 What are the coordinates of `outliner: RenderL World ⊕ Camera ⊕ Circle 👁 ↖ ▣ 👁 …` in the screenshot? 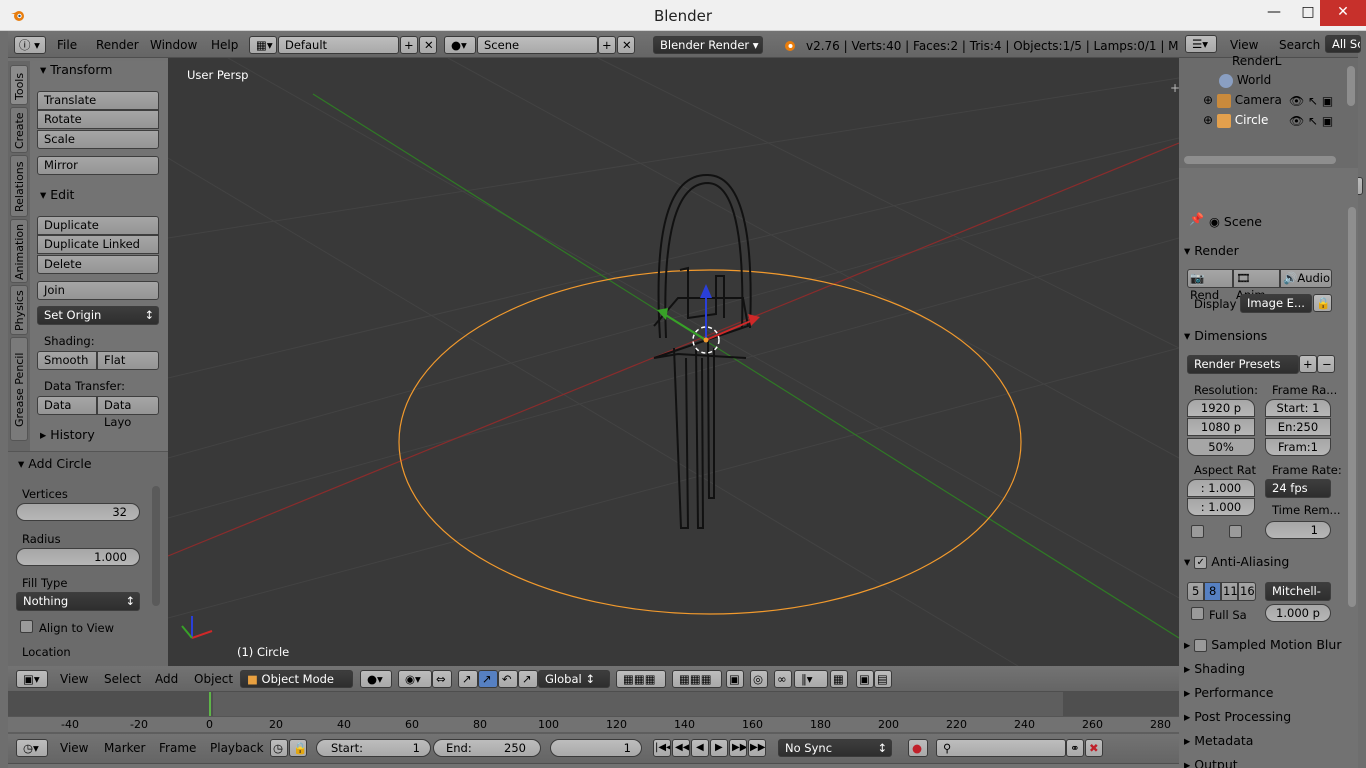 It's located at (1268, 111).